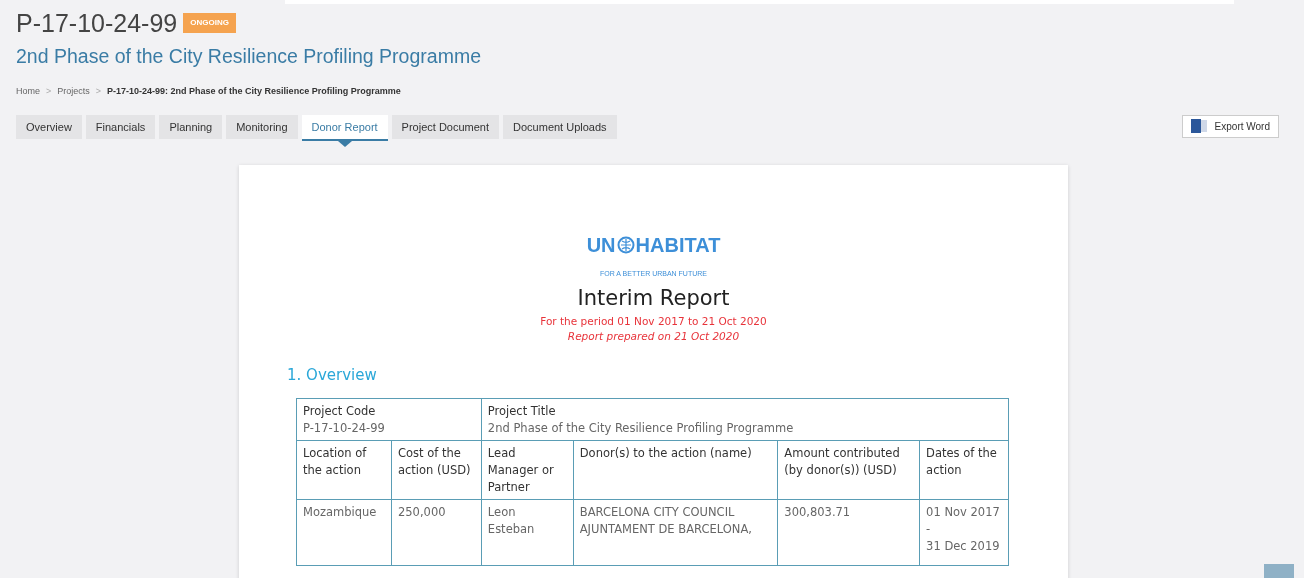  What do you see at coordinates (1230, 126) in the screenshot?
I see `export-word-button: Export Word` at bounding box center [1230, 126].